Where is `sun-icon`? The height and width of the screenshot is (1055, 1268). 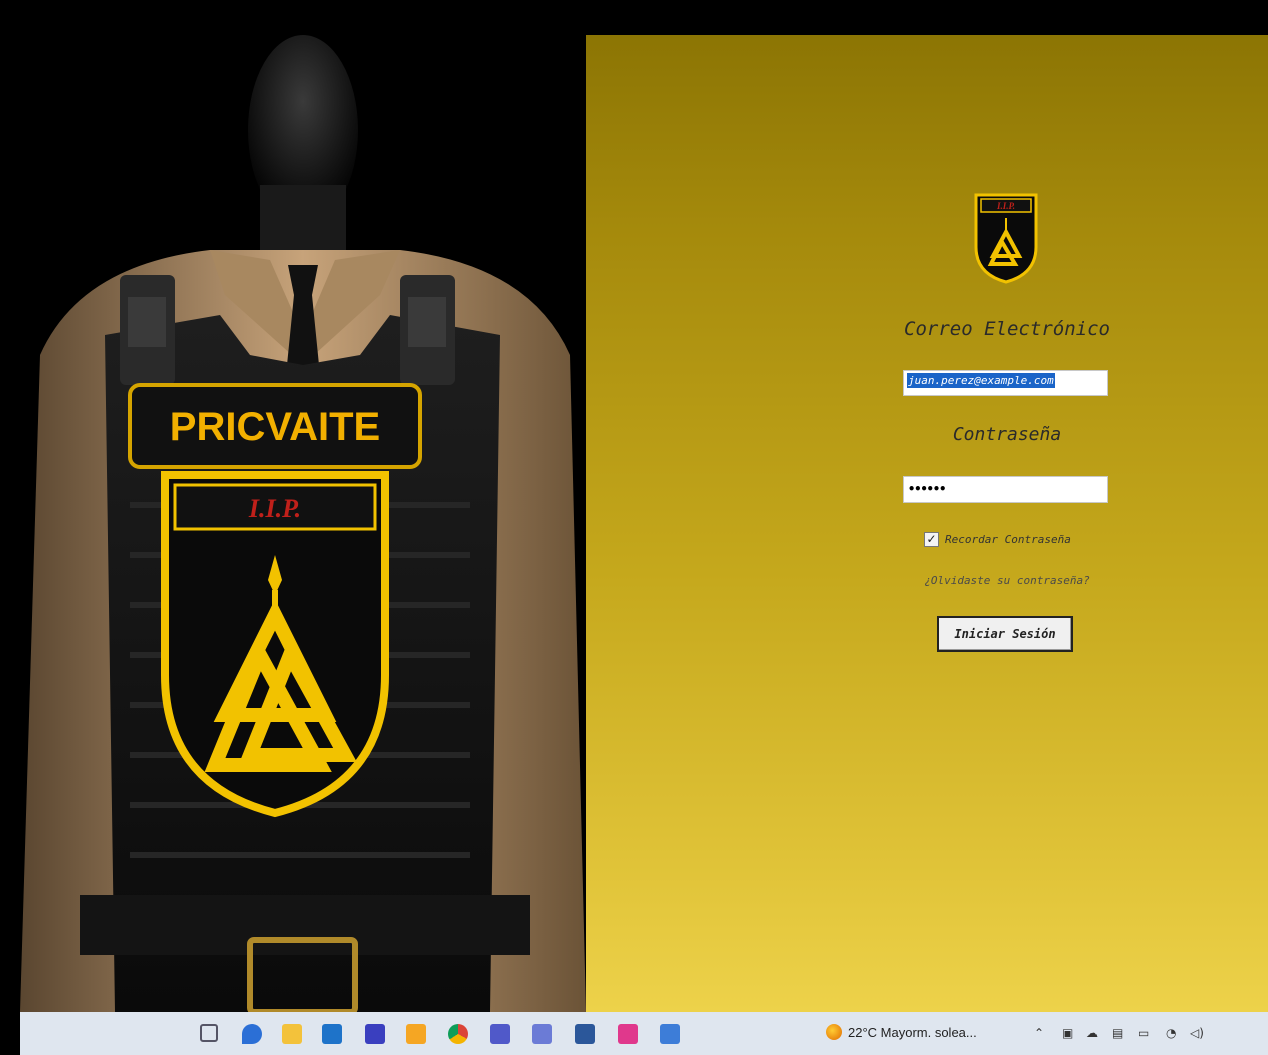 sun-icon is located at coordinates (834, 1032).